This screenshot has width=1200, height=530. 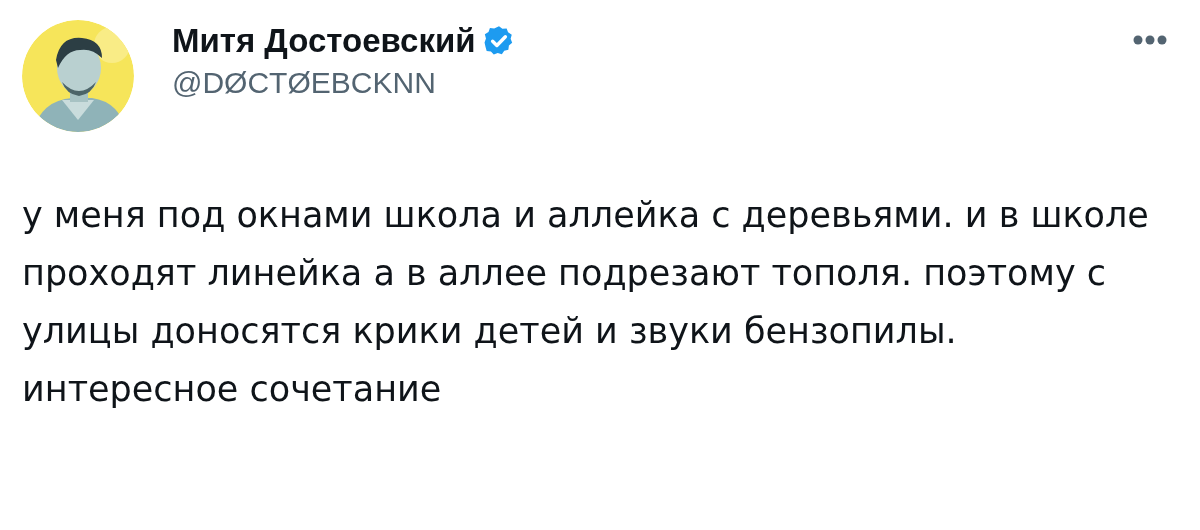 What do you see at coordinates (344, 83) in the screenshot?
I see `author-handle: @DØCTØEBCKNN` at bounding box center [344, 83].